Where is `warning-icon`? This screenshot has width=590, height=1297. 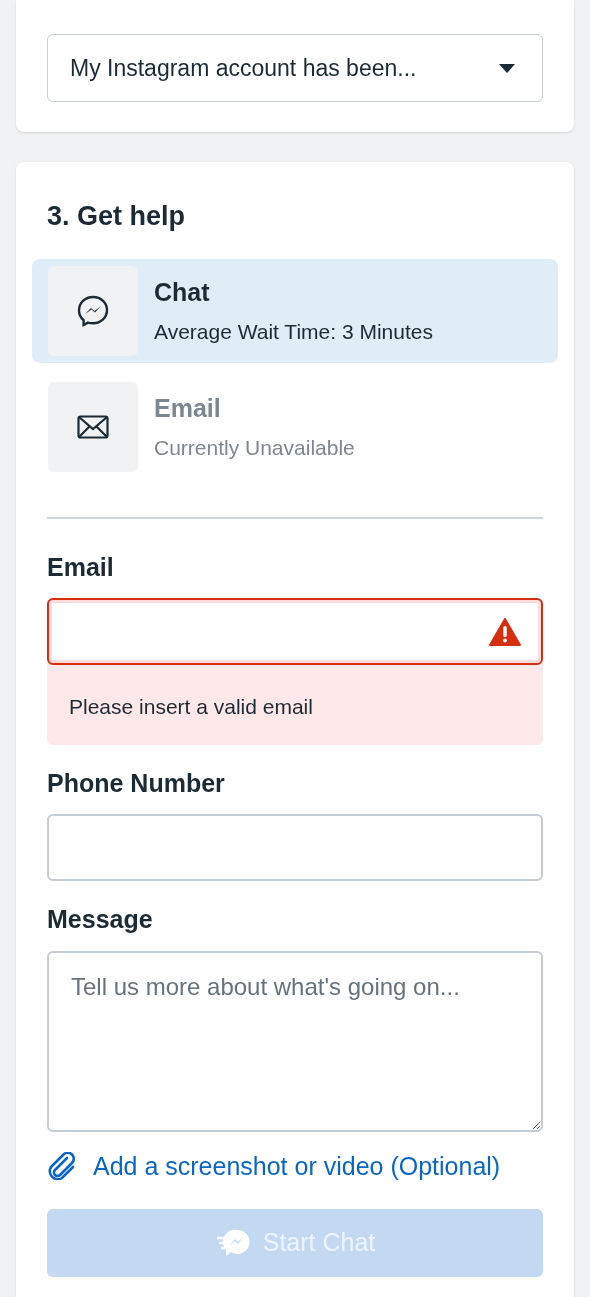 warning-icon is located at coordinates (505, 631).